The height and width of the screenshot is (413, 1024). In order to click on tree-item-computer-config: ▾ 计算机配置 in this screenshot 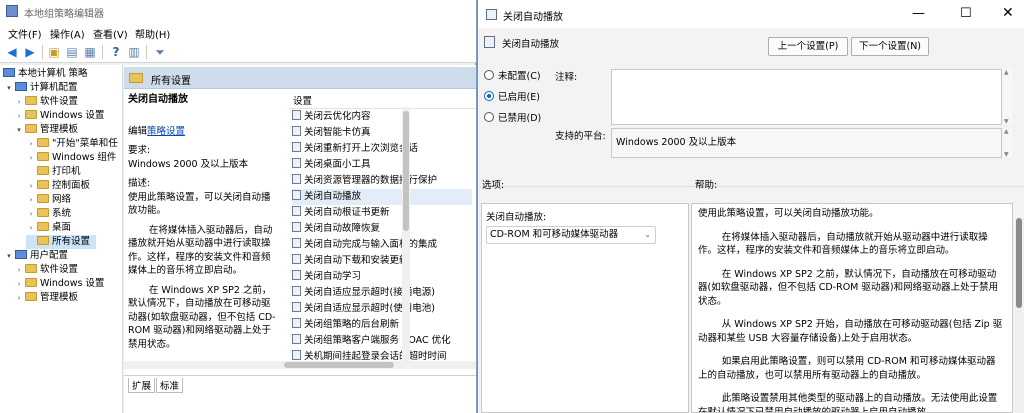, I will do `click(41, 88)`.